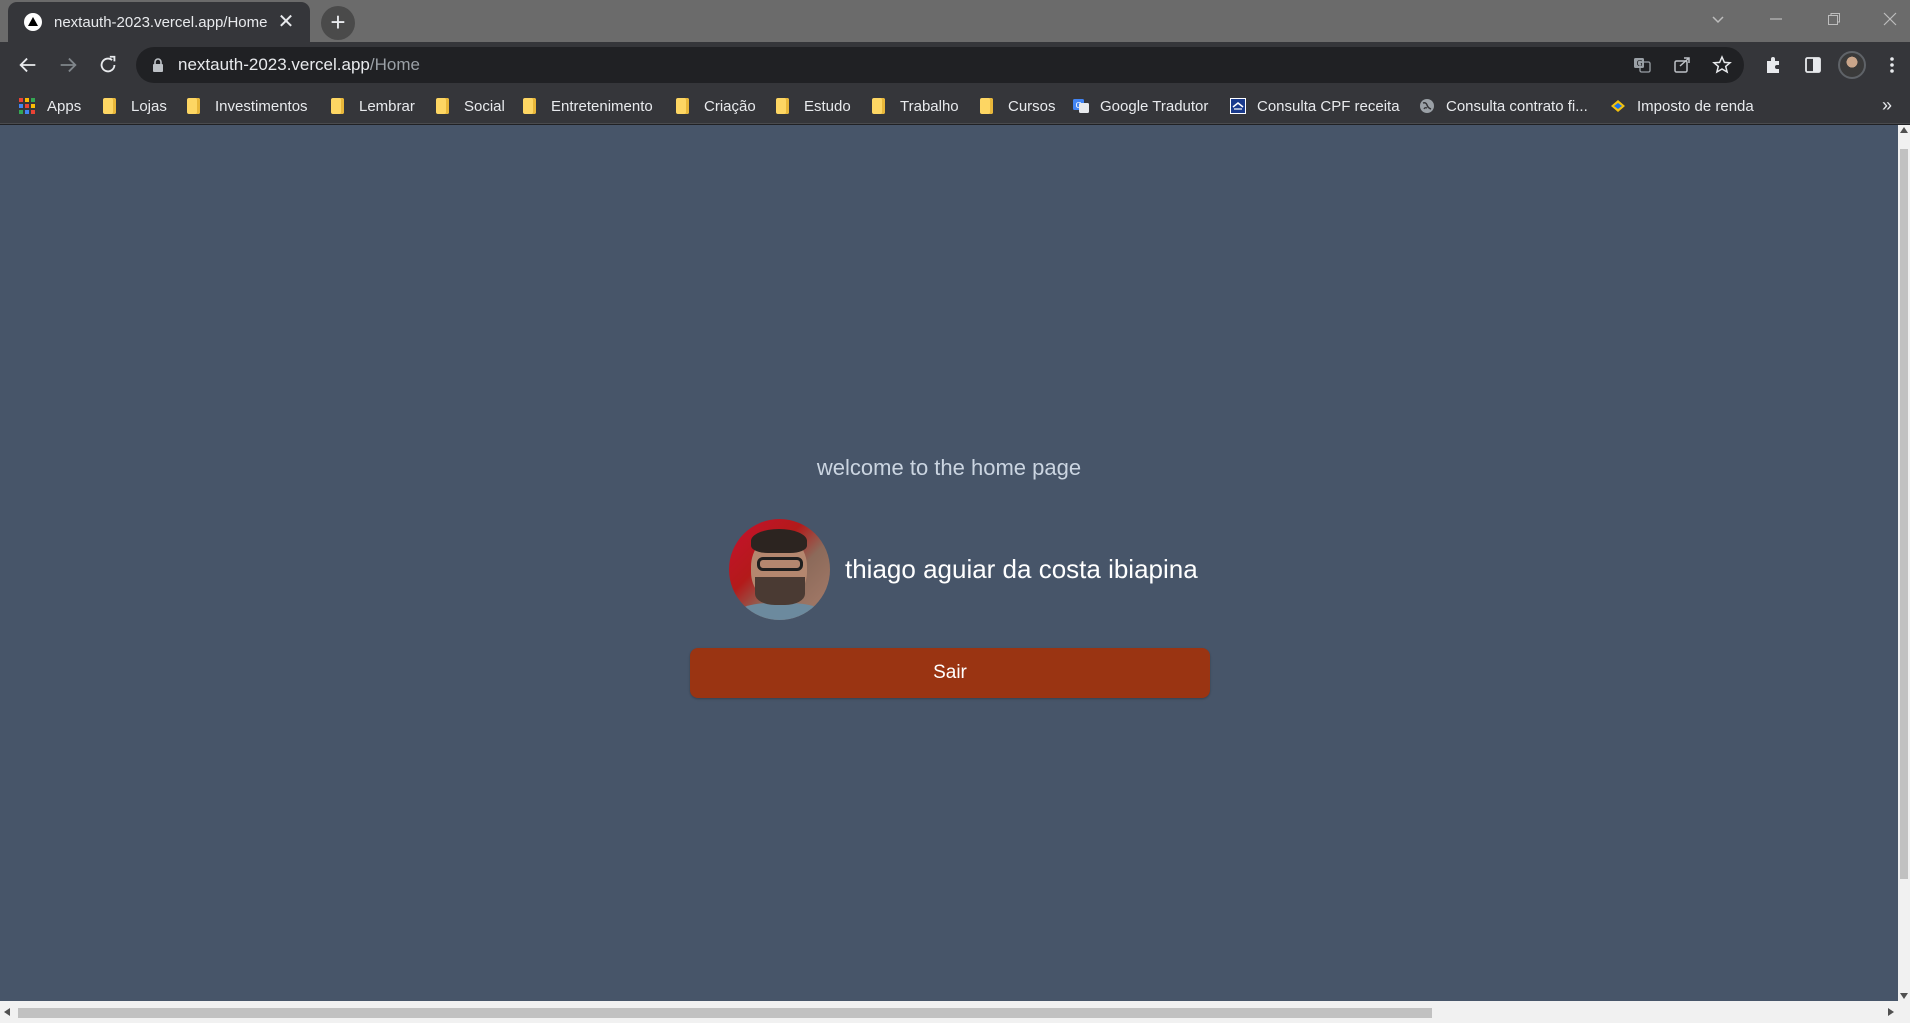 Image resolution: width=1910 pixels, height=1023 pixels. What do you see at coordinates (725, 1013) in the screenshot?
I see `horizontal-scroll-thumb` at bounding box center [725, 1013].